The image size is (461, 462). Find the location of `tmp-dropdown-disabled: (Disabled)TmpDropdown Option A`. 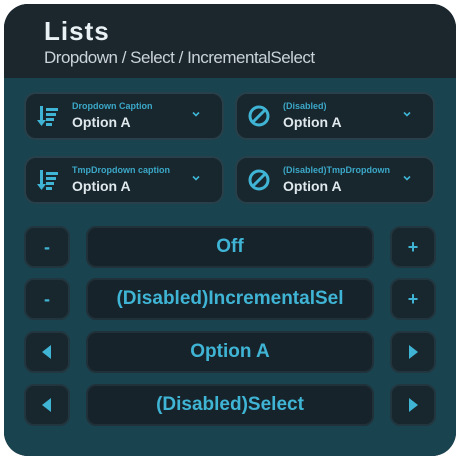

tmp-dropdown-disabled: (Disabled)TmpDropdown Option A is located at coordinates (335, 180).